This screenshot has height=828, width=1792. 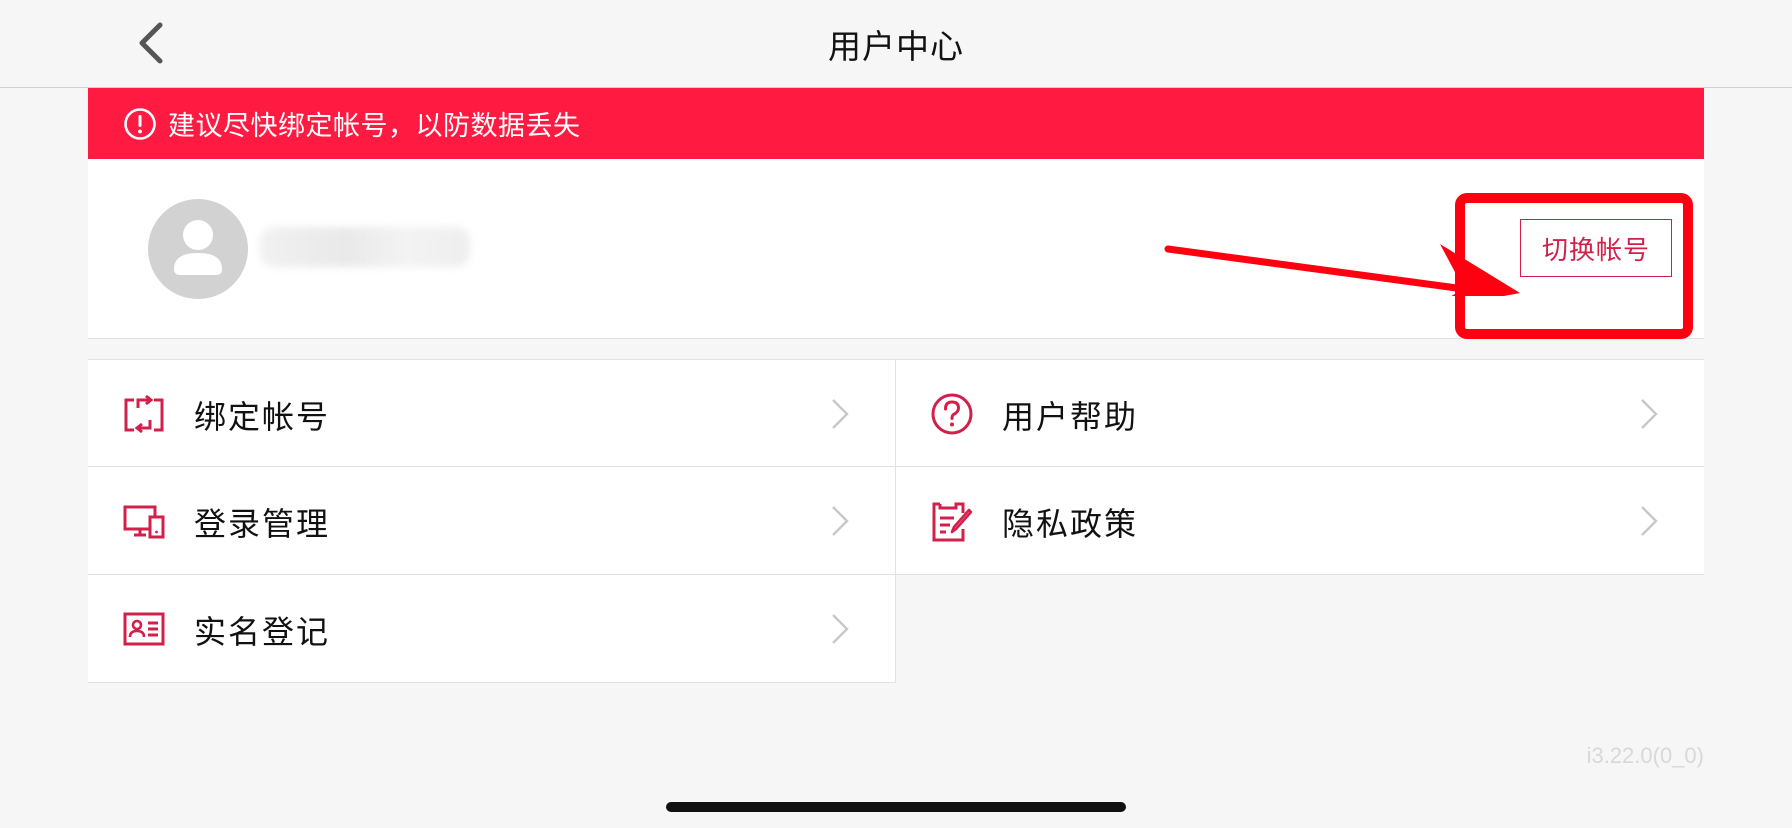 What do you see at coordinates (262, 417) in the screenshot?
I see `menu-label: 绑定帐号` at bounding box center [262, 417].